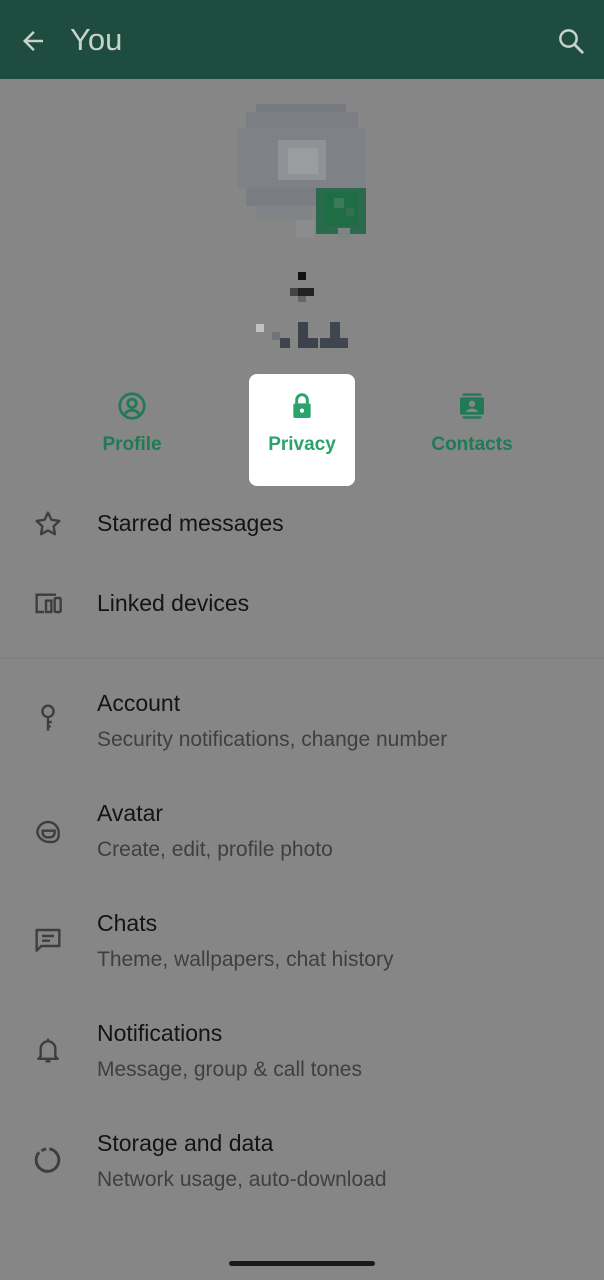 The width and height of the screenshot is (604, 1280). Describe the element at coordinates (160, 1033) in the screenshot. I see `notifications-label: Notifications` at that location.